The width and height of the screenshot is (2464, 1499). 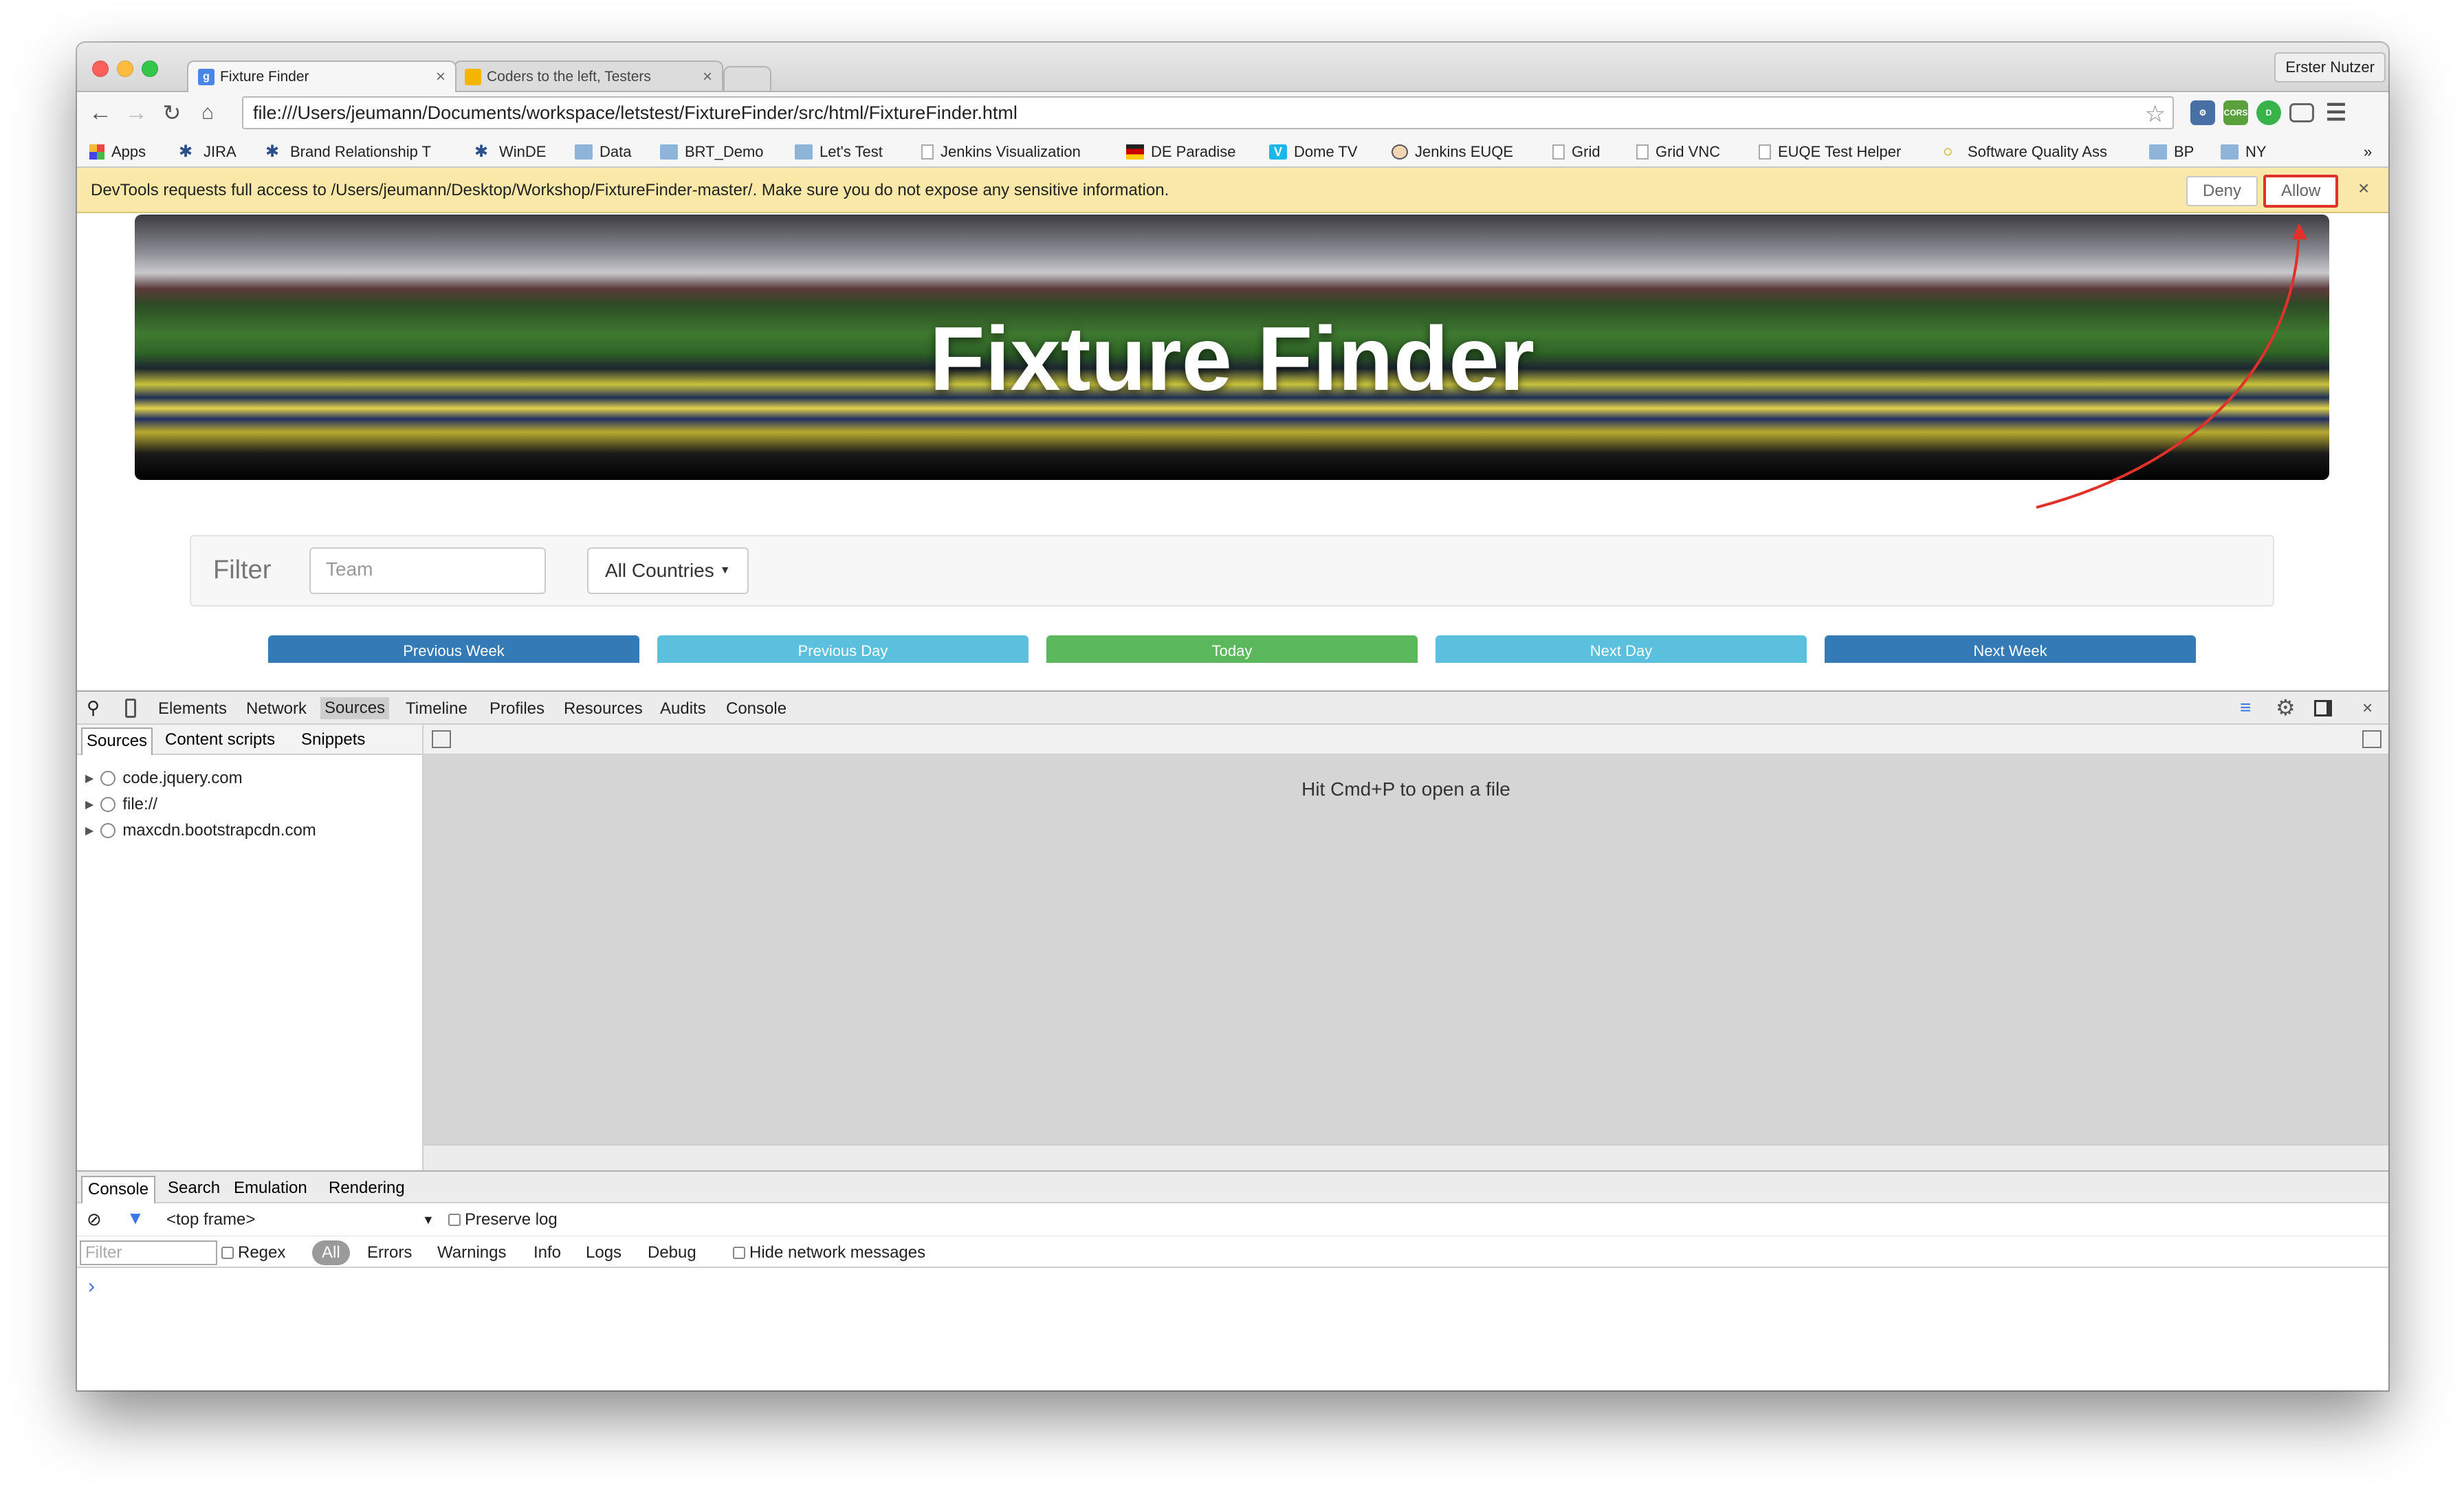 What do you see at coordinates (453, 649) in the screenshot?
I see `previous-week-button: Previous Week` at bounding box center [453, 649].